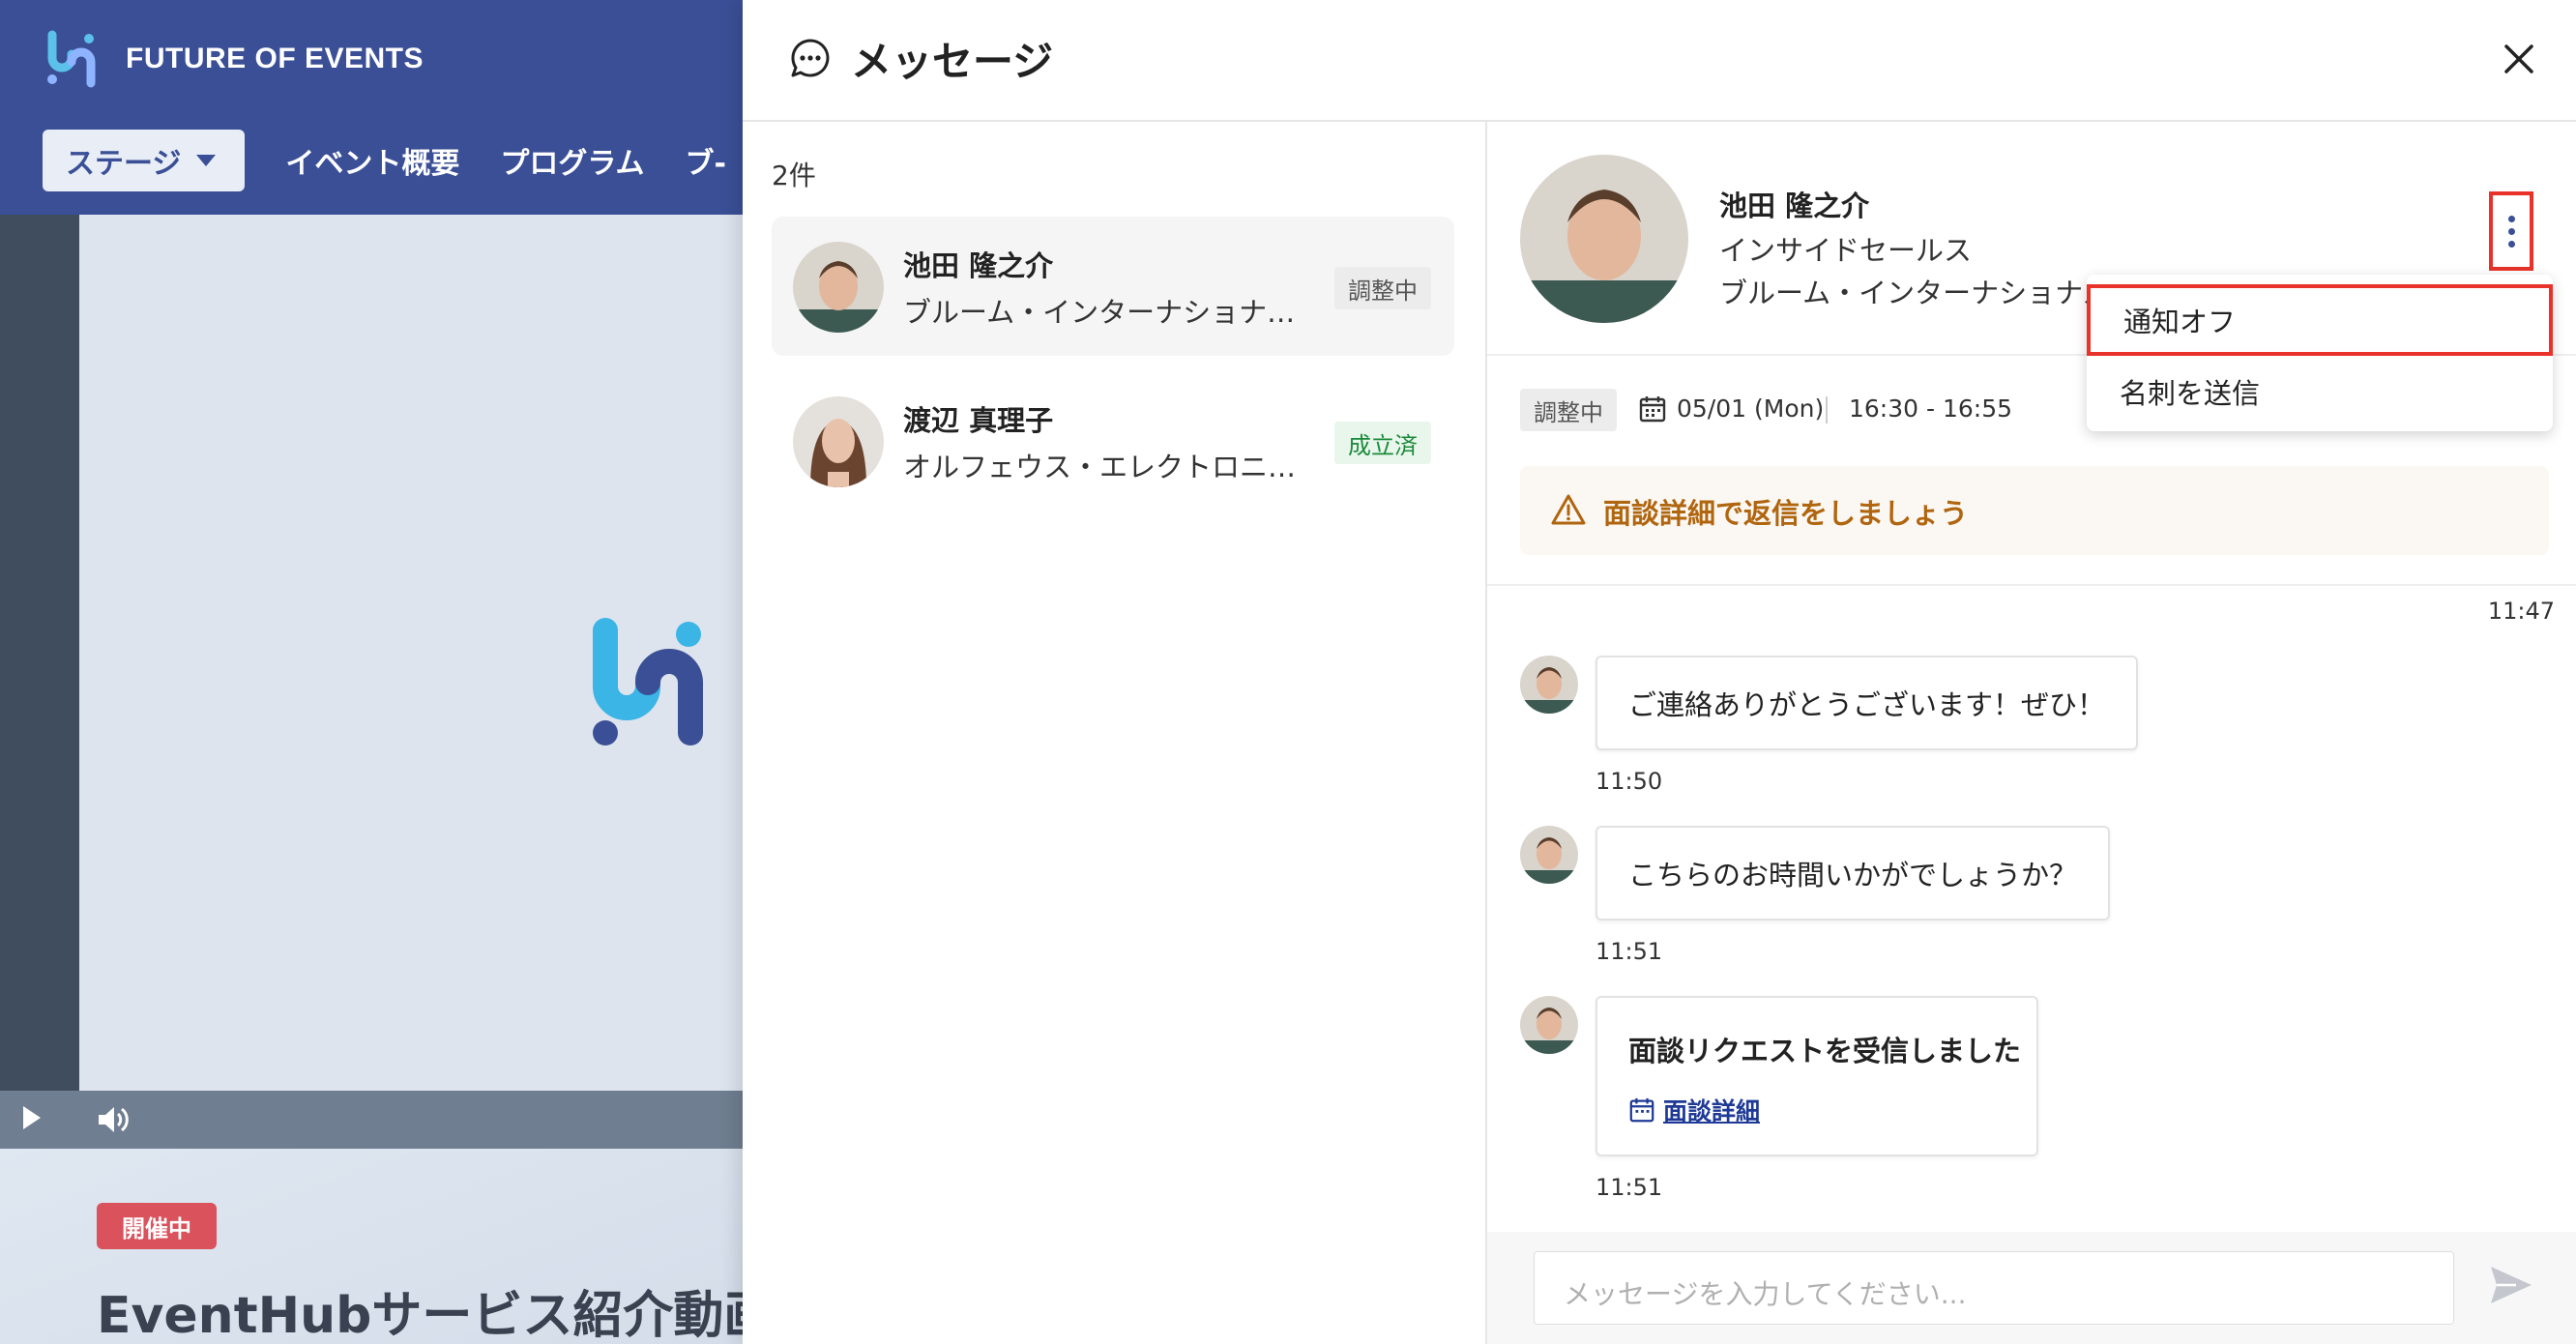 This screenshot has height=1344, width=2576. Describe the element at coordinates (1825, 1051) in the screenshot. I see `request-title: 面談リクエストを受信しました` at that location.